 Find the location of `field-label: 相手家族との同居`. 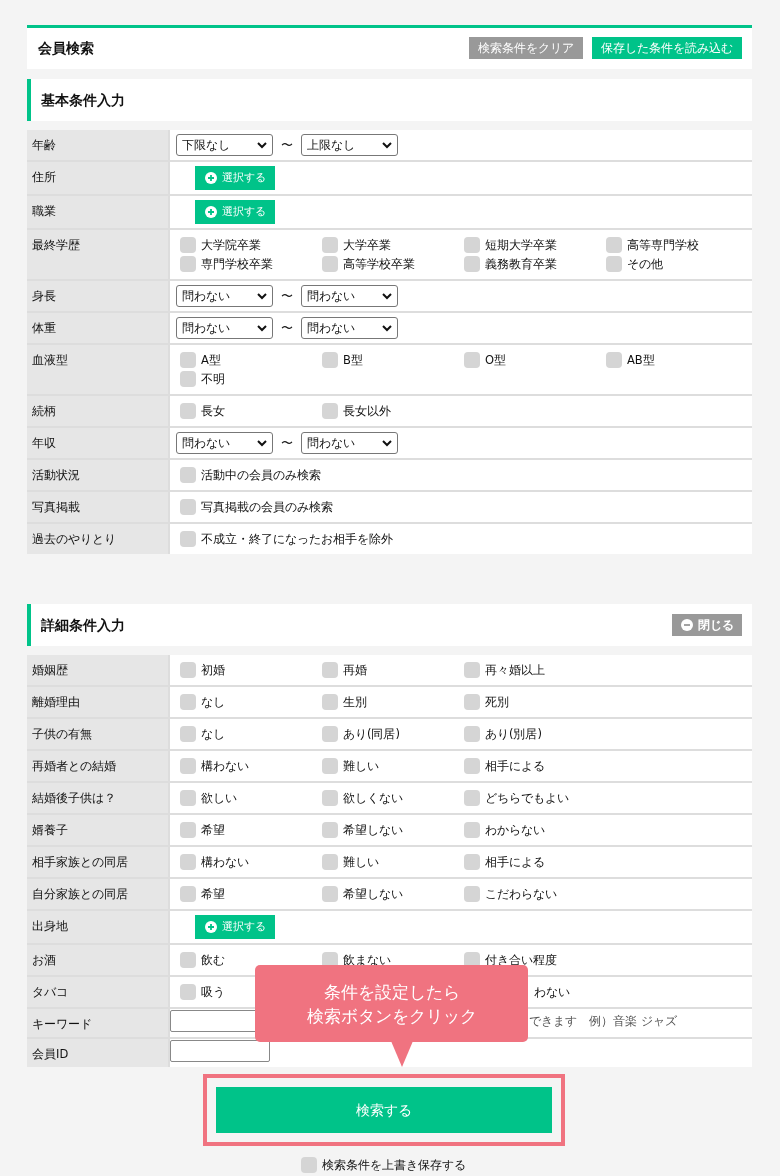

field-label: 相手家族との同居 is located at coordinates (80, 862).